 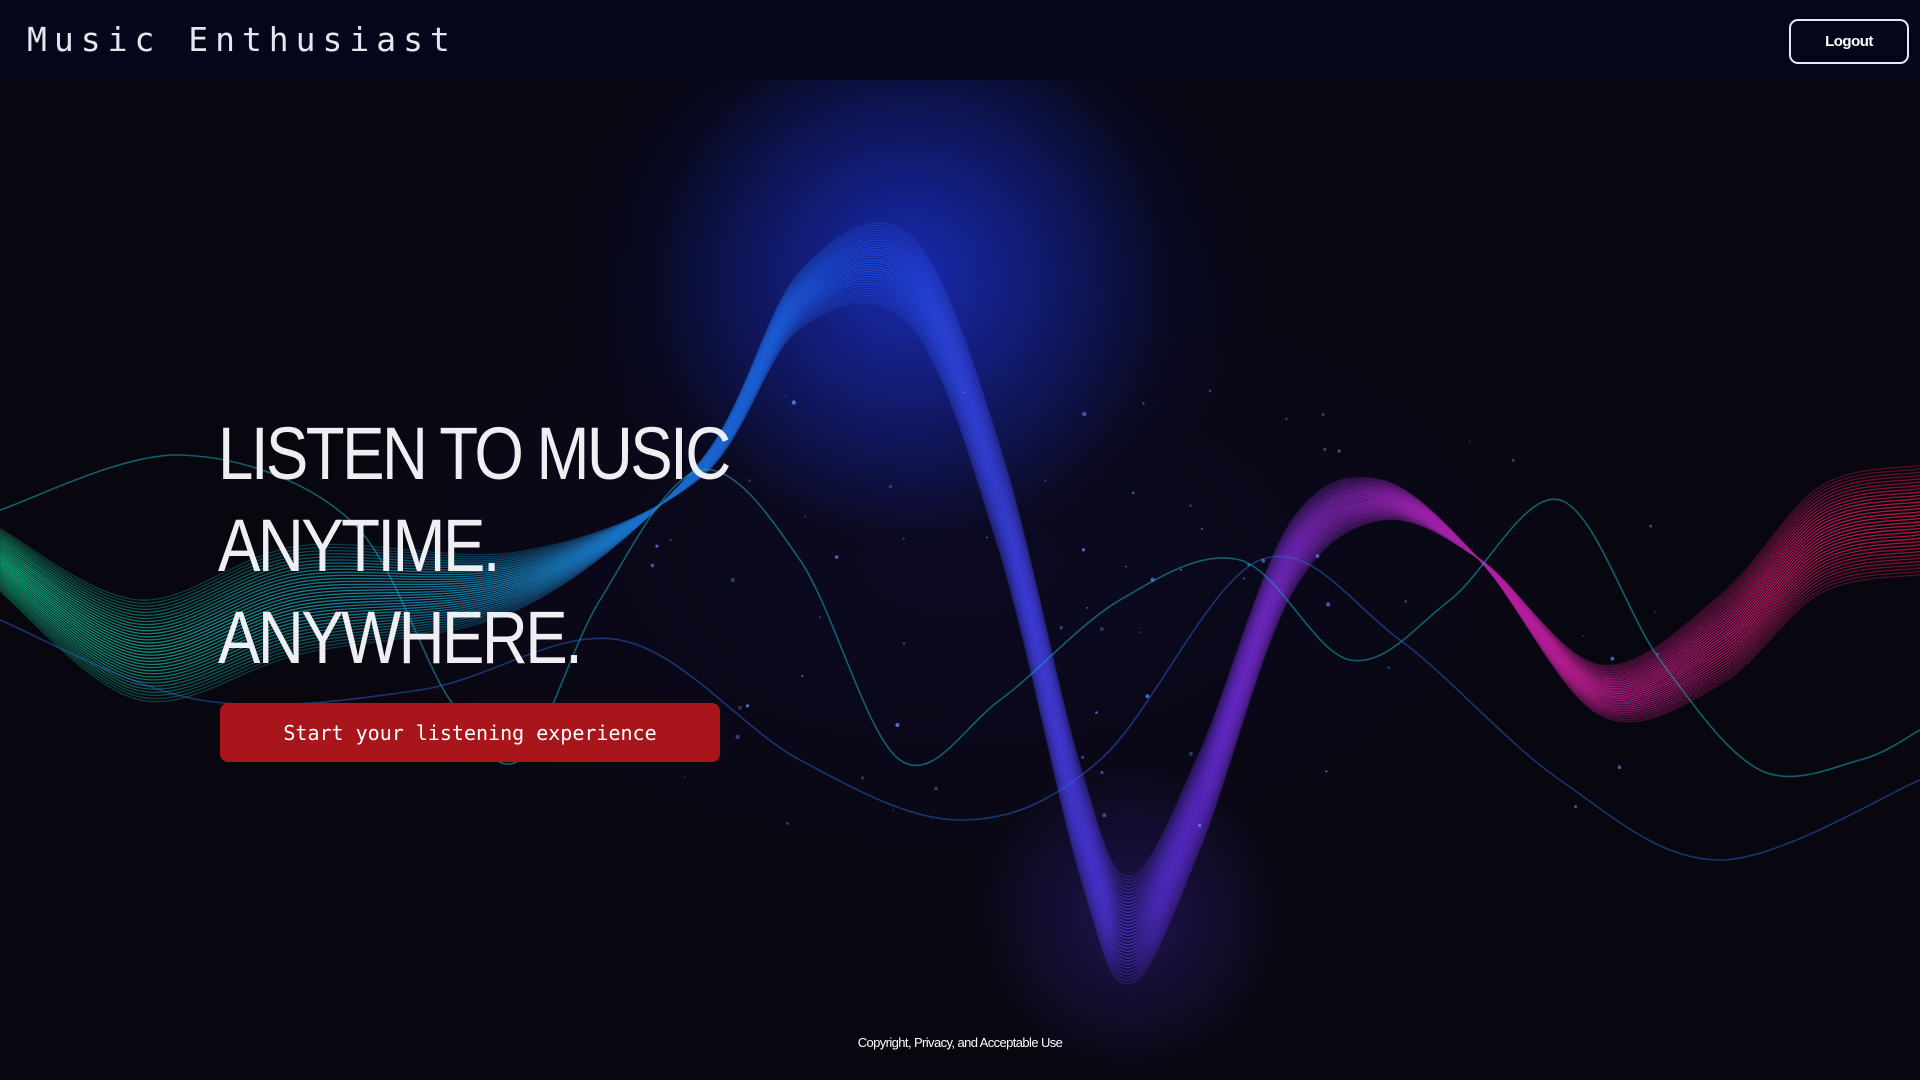 What do you see at coordinates (960, 40) in the screenshot?
I see `top-navigation-bar: Music Enthusiast Logout` at bounding box center [960, 40].